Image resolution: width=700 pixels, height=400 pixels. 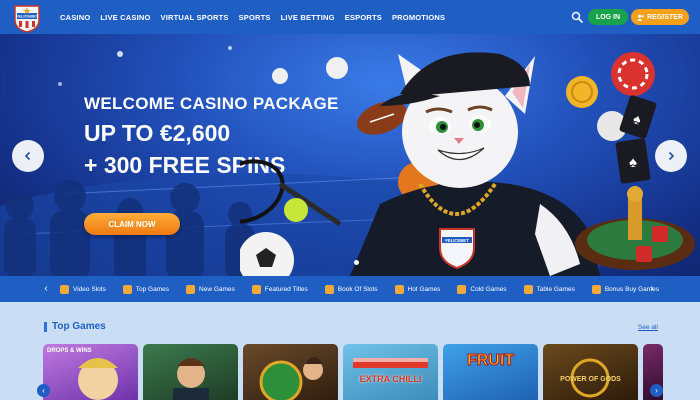 What do you see at coordinates (43, 390) in the screenshot?
I see `games-prev-button: ‹` at bounding box center [43, 390].